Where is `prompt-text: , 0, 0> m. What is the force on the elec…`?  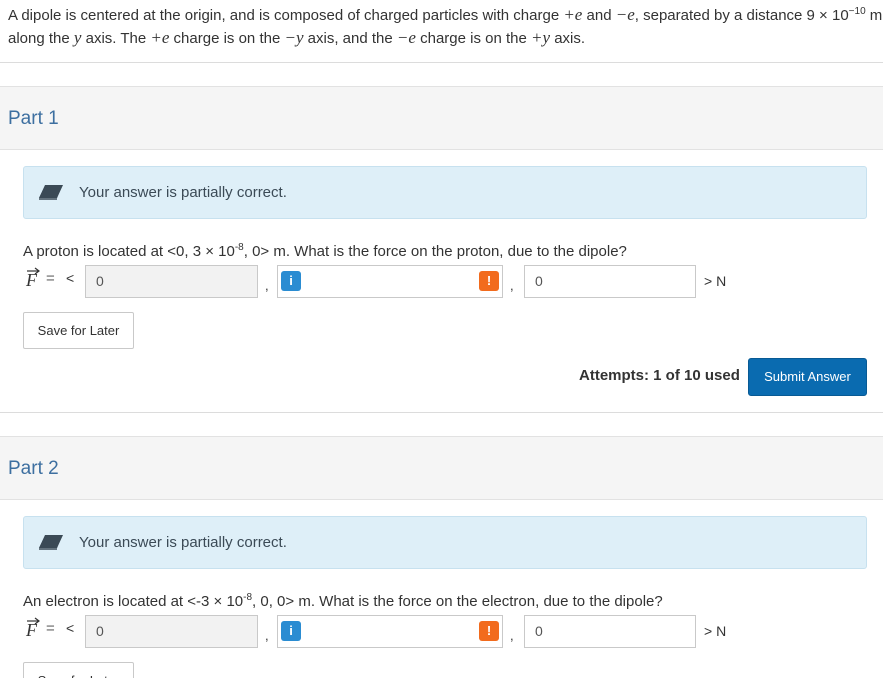
prompt-text: , 0, 0> m. What is the force on the elec… is located at coordinates (457, 601).